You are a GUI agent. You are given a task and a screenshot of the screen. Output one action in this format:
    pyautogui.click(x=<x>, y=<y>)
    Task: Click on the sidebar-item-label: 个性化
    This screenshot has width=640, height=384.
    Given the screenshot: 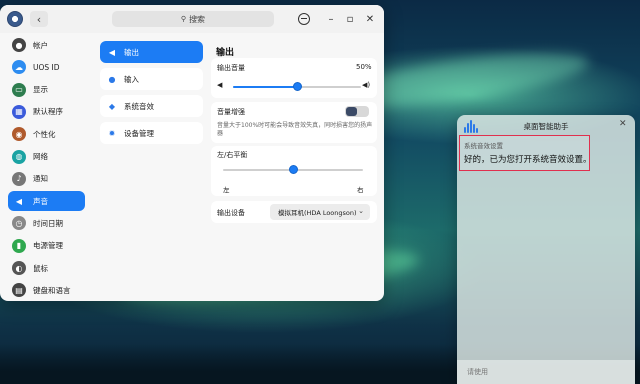 What is the action you would take?
    pyautogui.click(x=44, y=134)
    